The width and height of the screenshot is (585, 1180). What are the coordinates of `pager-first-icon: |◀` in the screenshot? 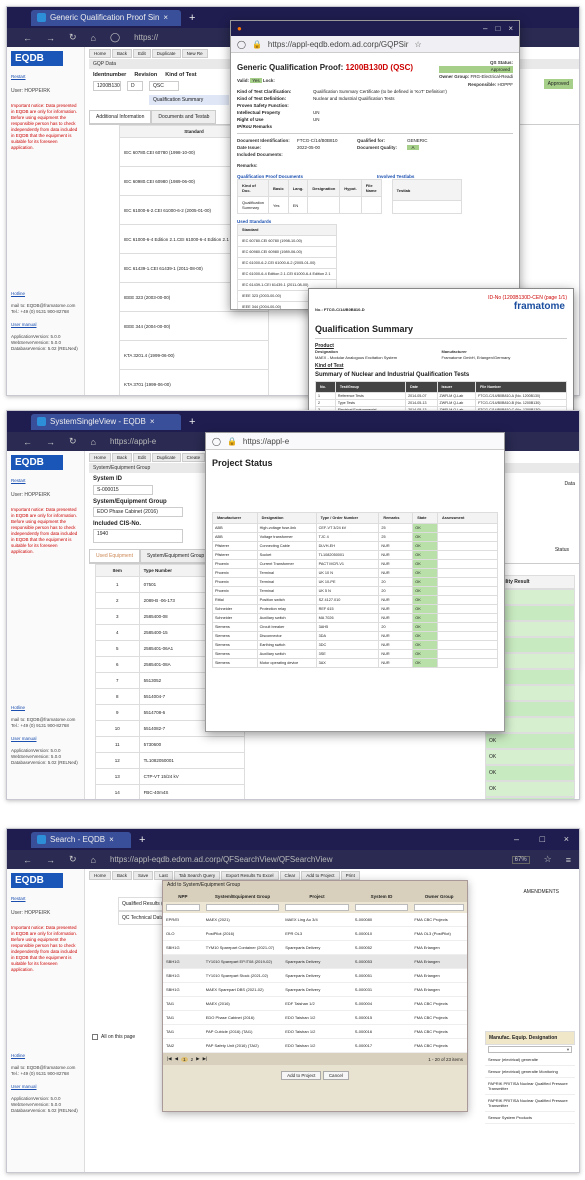 It's located at (169, 1059).